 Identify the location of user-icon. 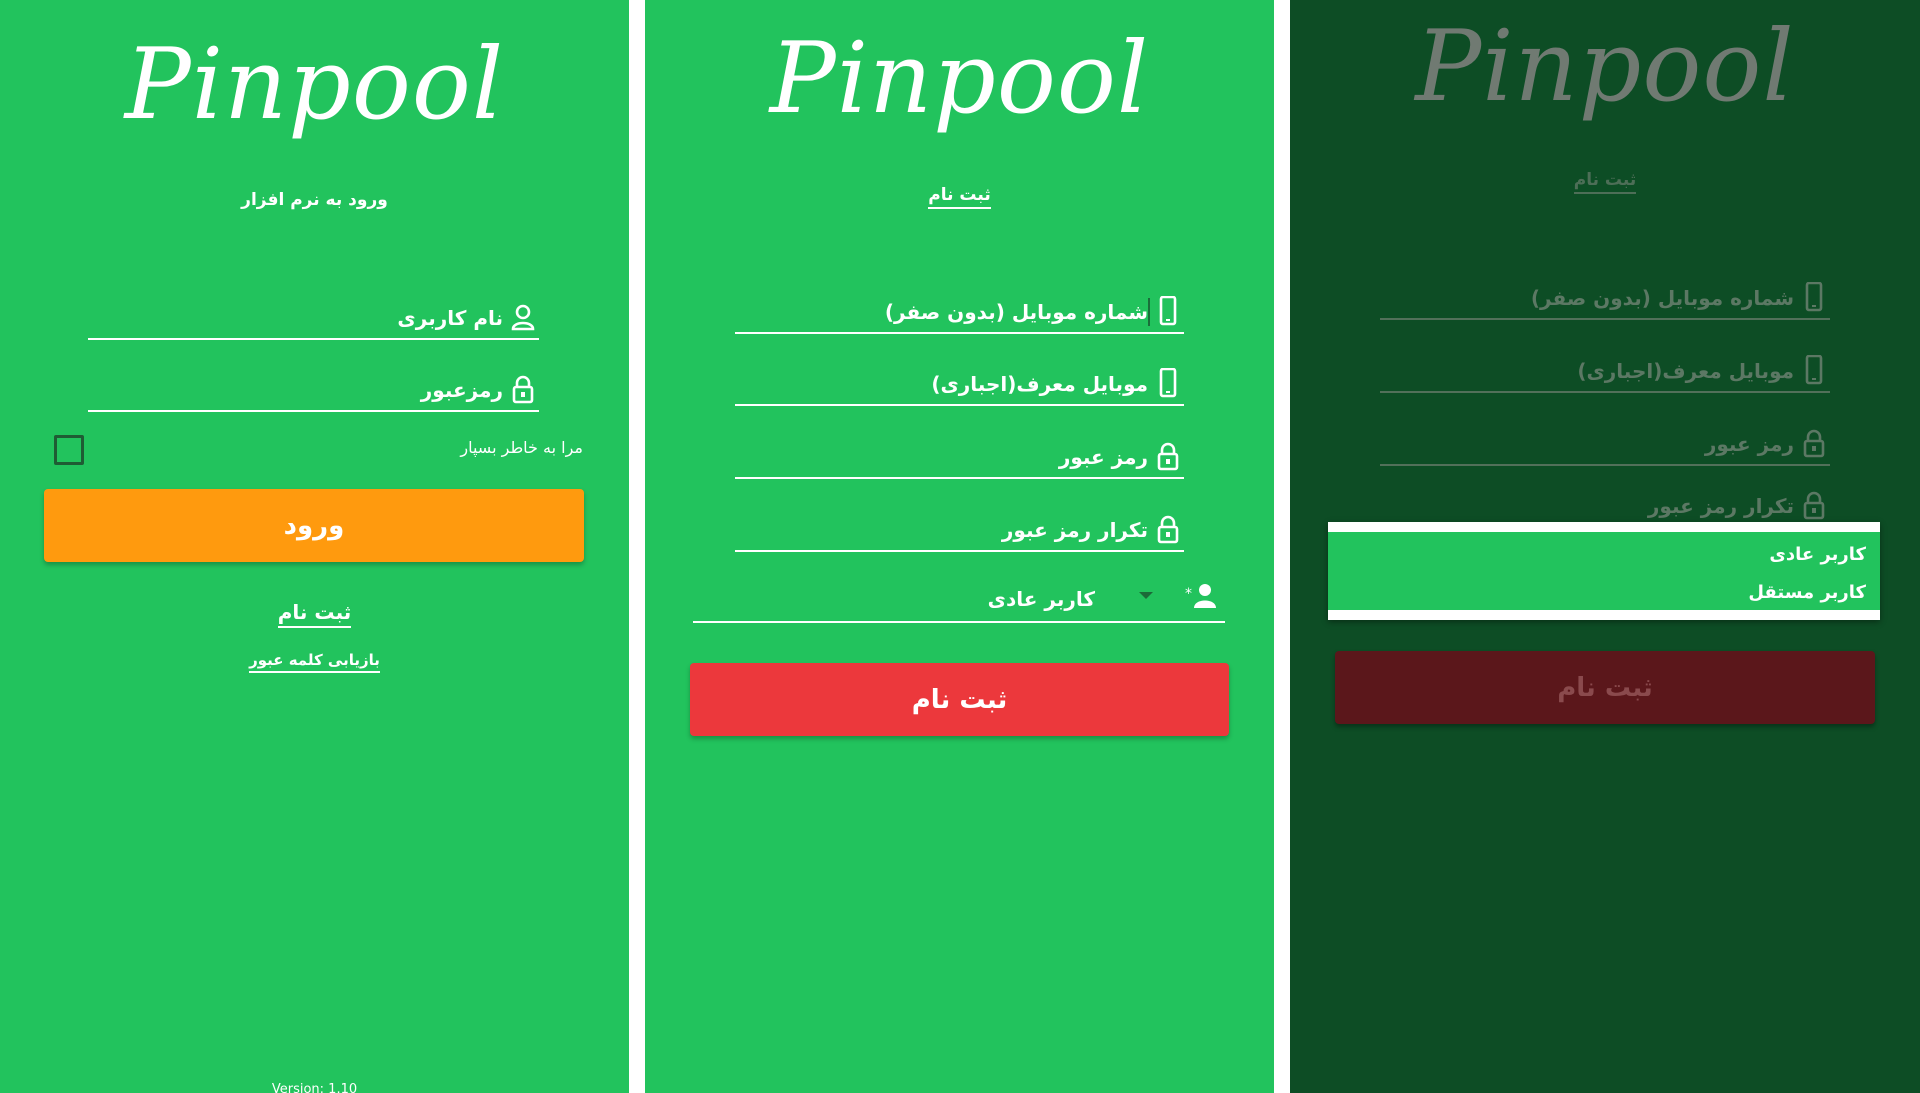
(523, 317).